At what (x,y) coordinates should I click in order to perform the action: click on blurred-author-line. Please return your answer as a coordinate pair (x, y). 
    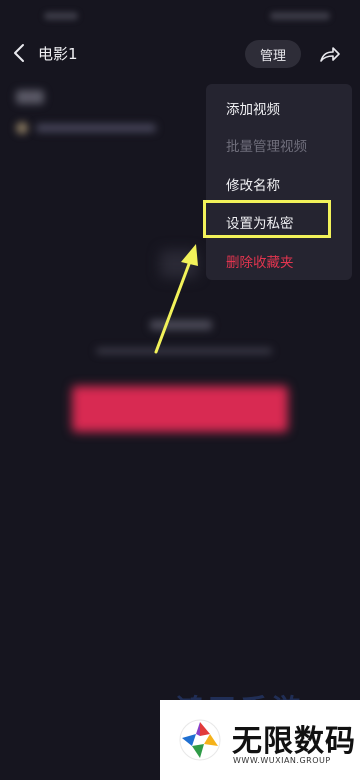
    Looking at the image, I should click on (96, 128).